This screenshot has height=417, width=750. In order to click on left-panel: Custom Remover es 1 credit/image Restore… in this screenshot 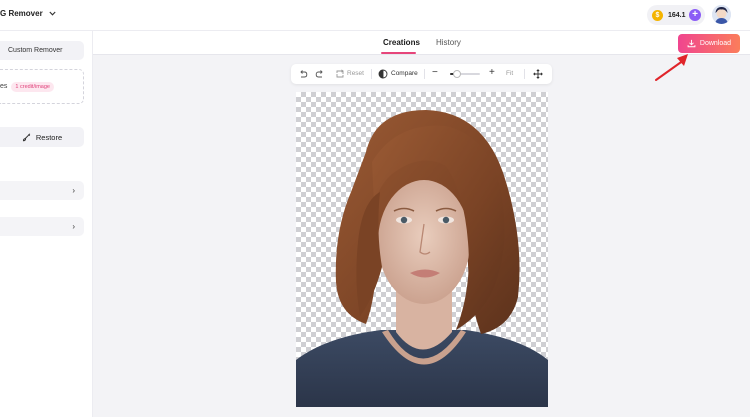, I will do `click(46, 224)`.